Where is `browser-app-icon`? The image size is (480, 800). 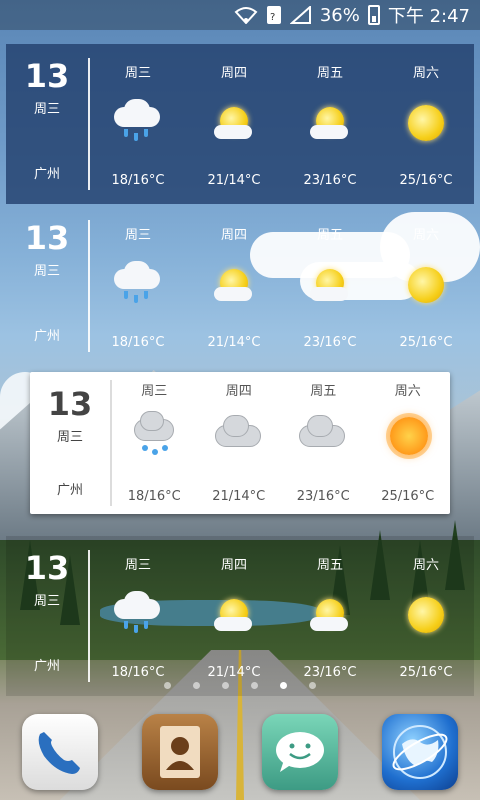 browser-app-icon is located at coordinates (420, 752).